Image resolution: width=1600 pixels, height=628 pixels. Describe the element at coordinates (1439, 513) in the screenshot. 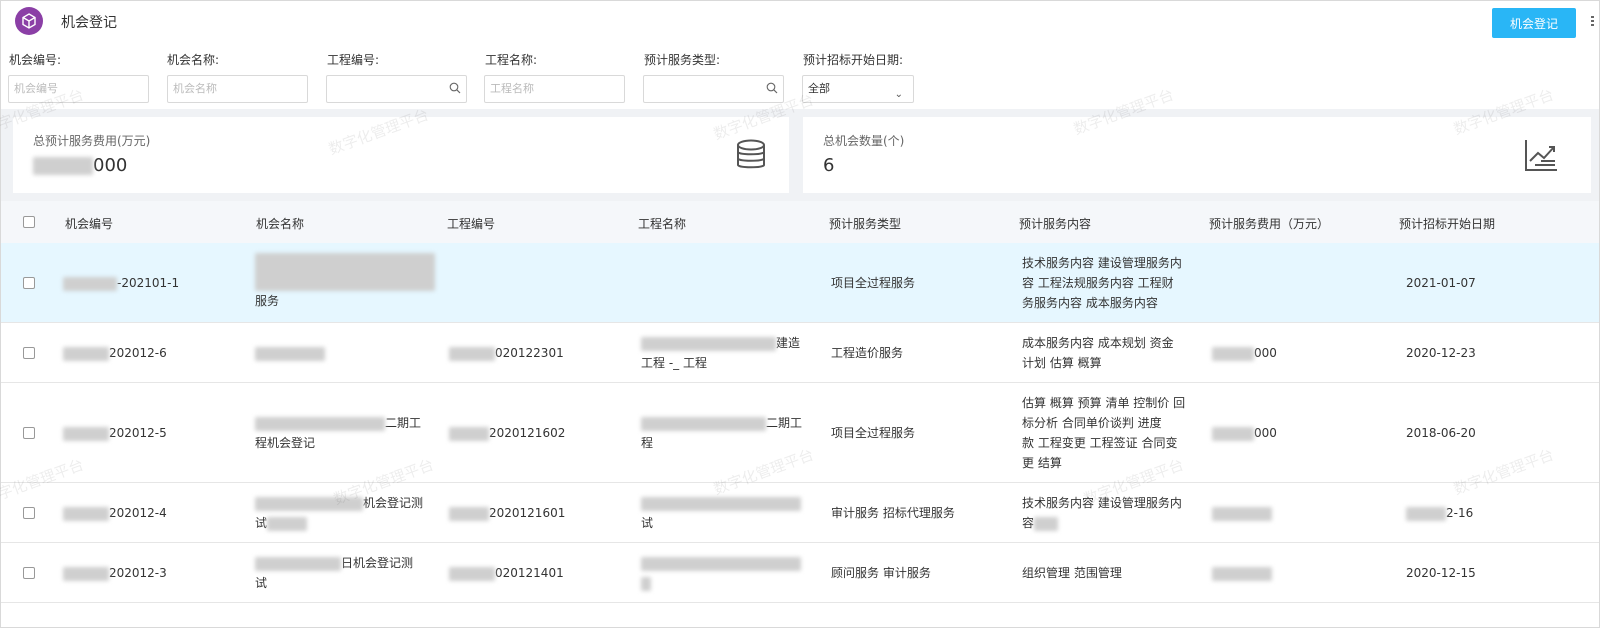

I see `row-bid-date: 2-16` at that location.